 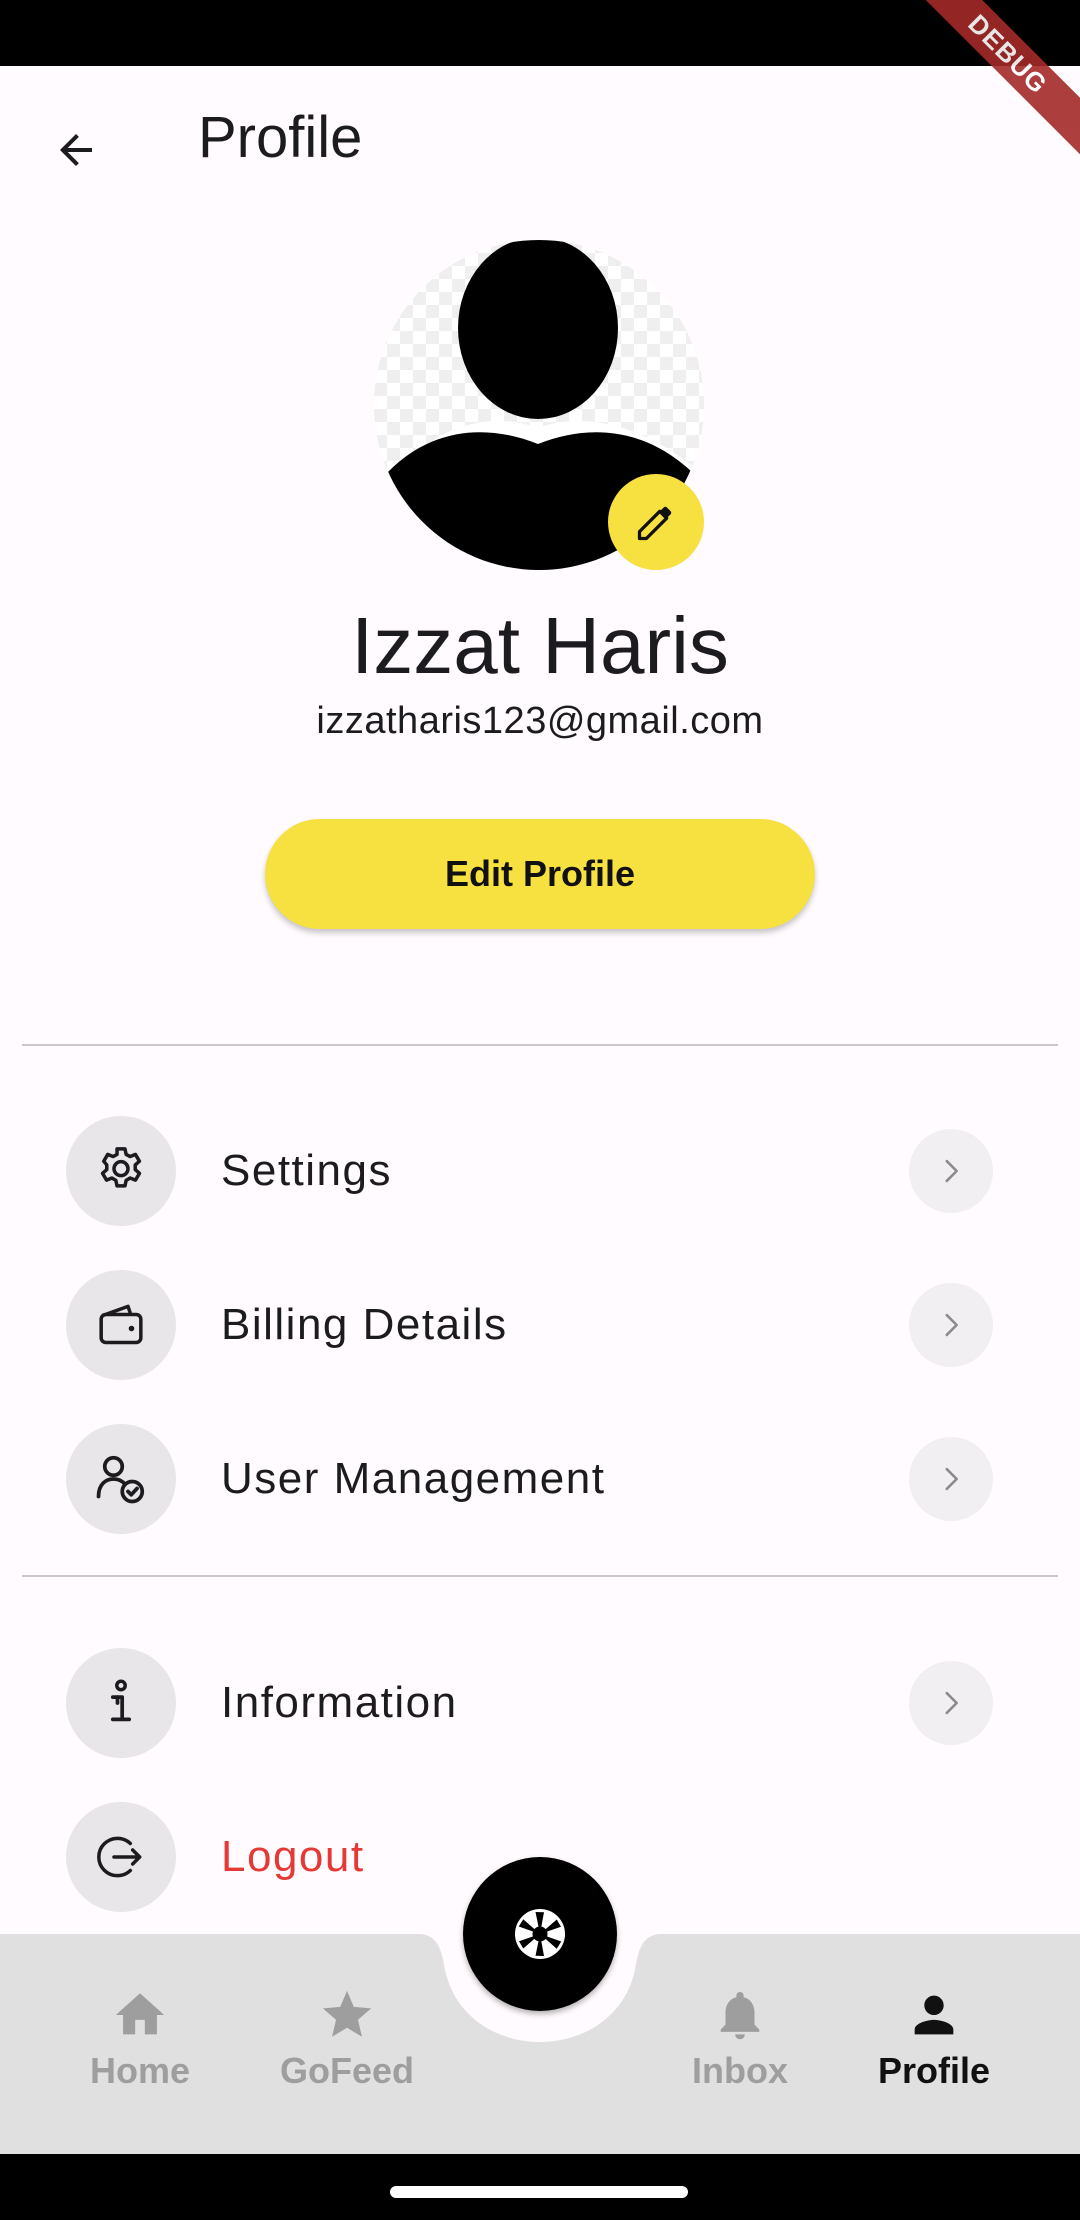 I want to click on nav-item-profile: Profile, so click(x=934, y=2044).